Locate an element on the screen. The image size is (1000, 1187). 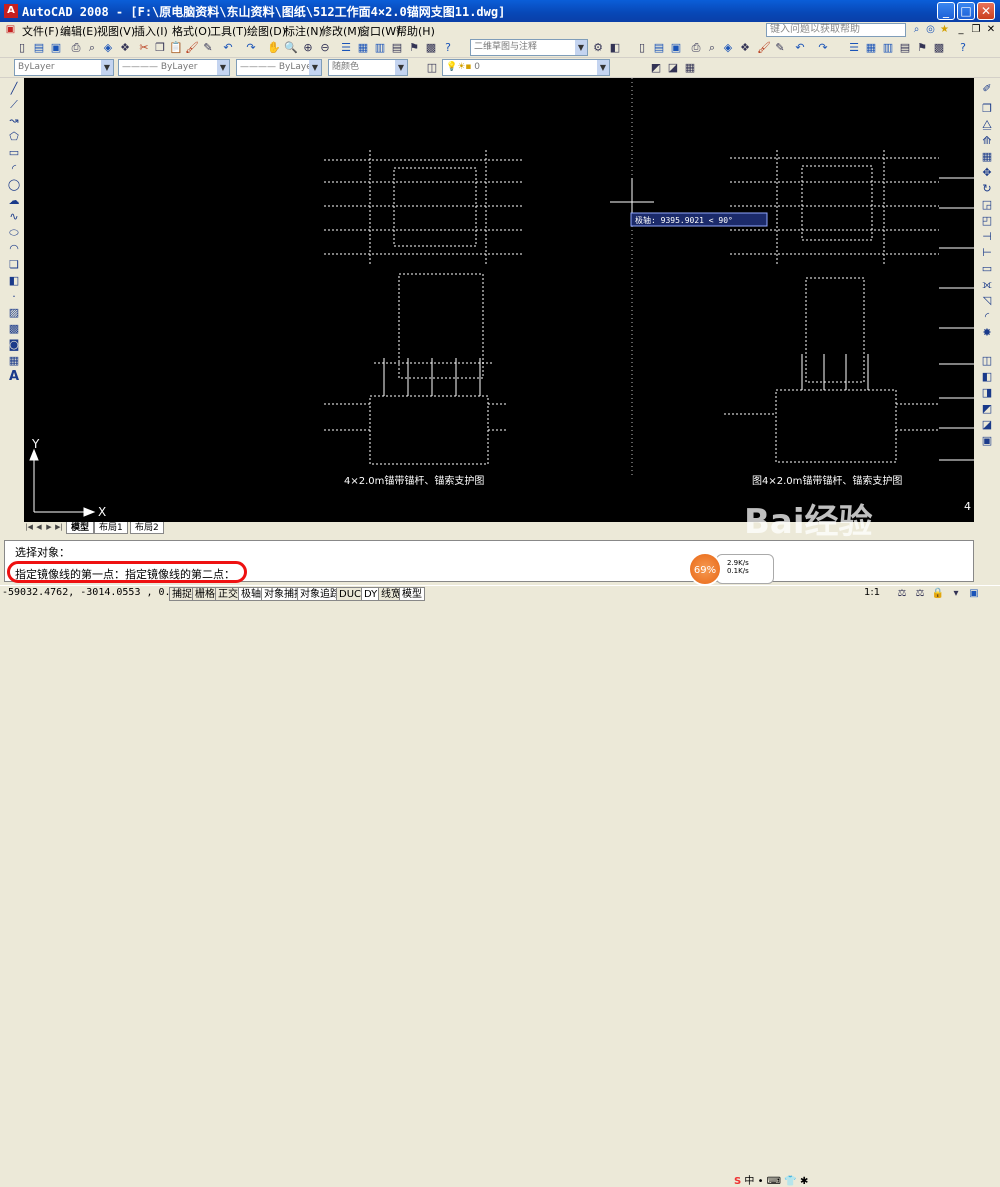
print-preview-icon-2: ⌕ is located at coordinates (712, 48).